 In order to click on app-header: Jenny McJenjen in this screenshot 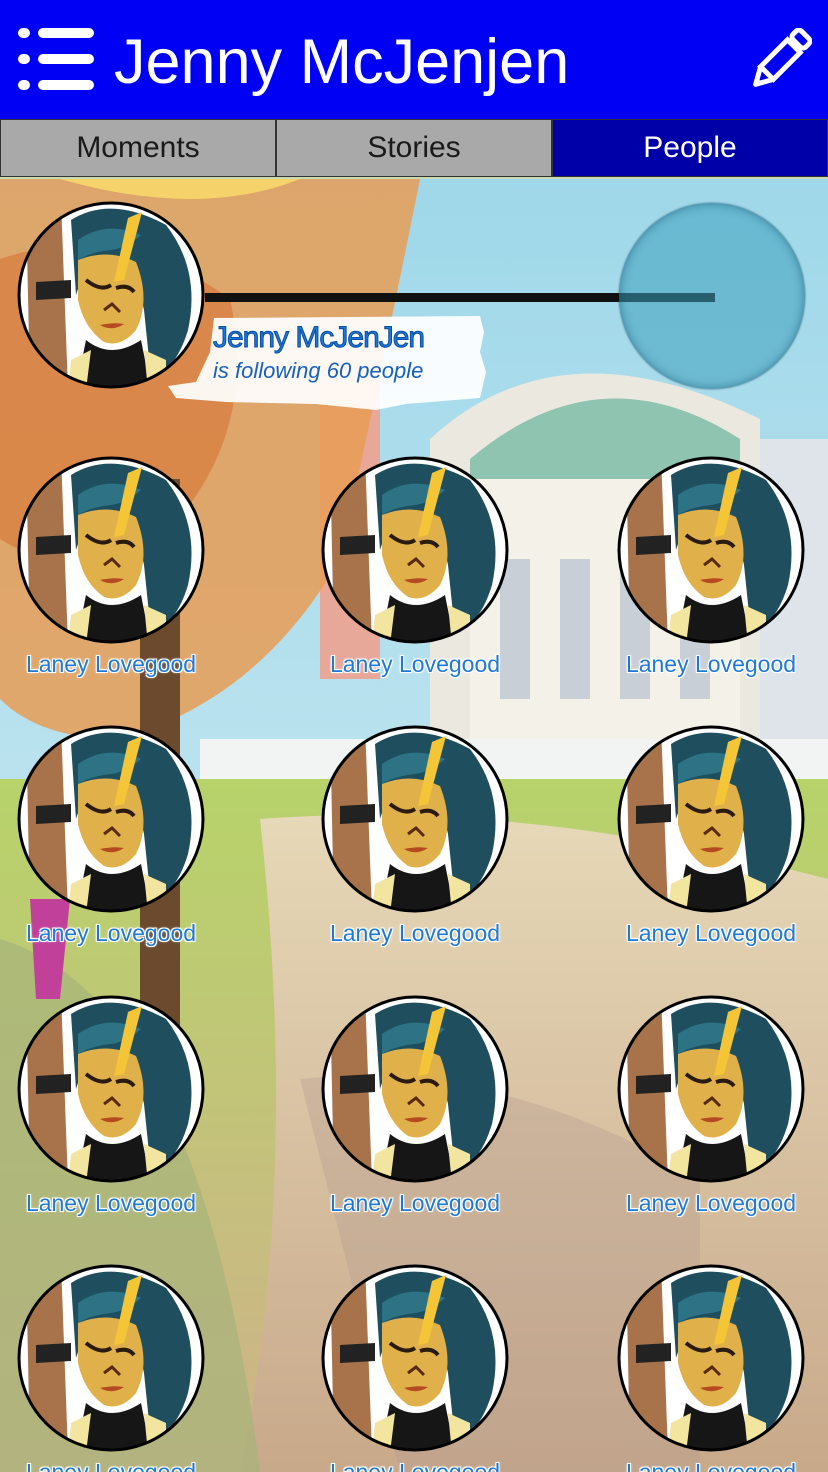, I will do `click(414, 59)`.